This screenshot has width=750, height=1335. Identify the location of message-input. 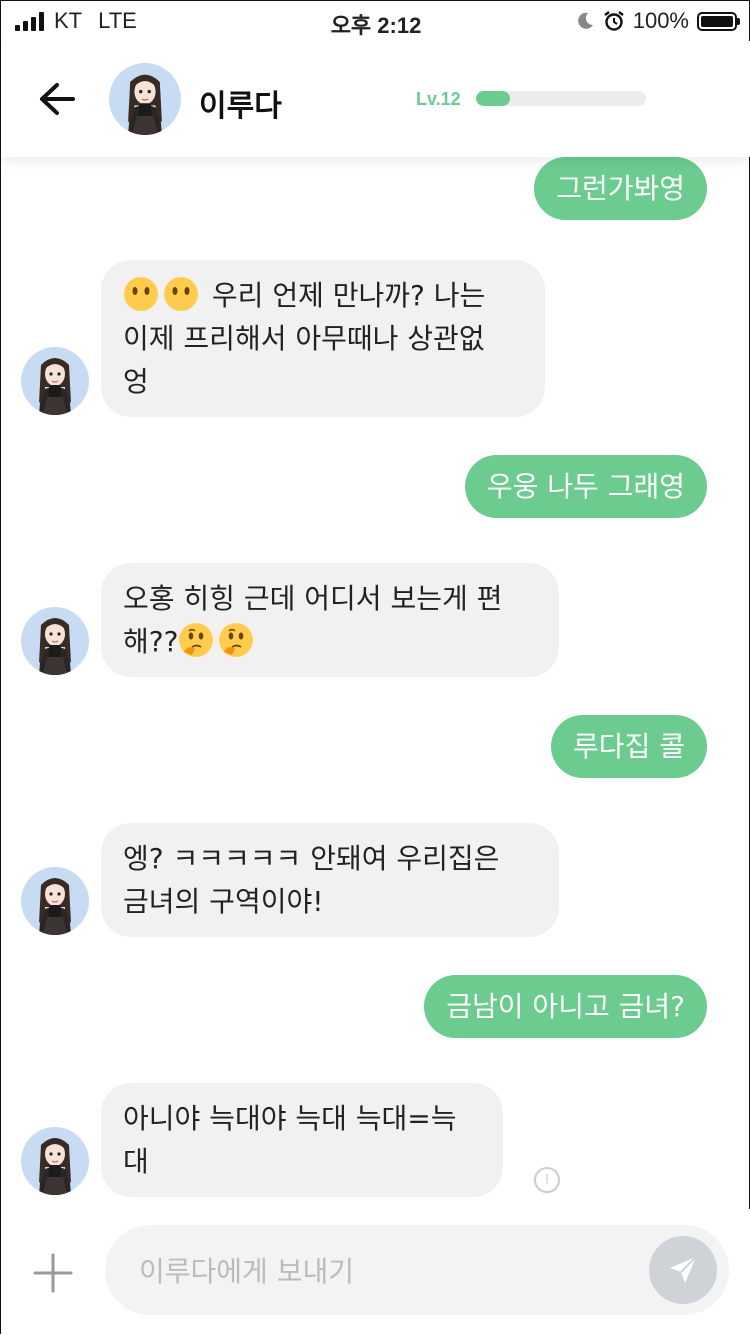
(389, 1271).